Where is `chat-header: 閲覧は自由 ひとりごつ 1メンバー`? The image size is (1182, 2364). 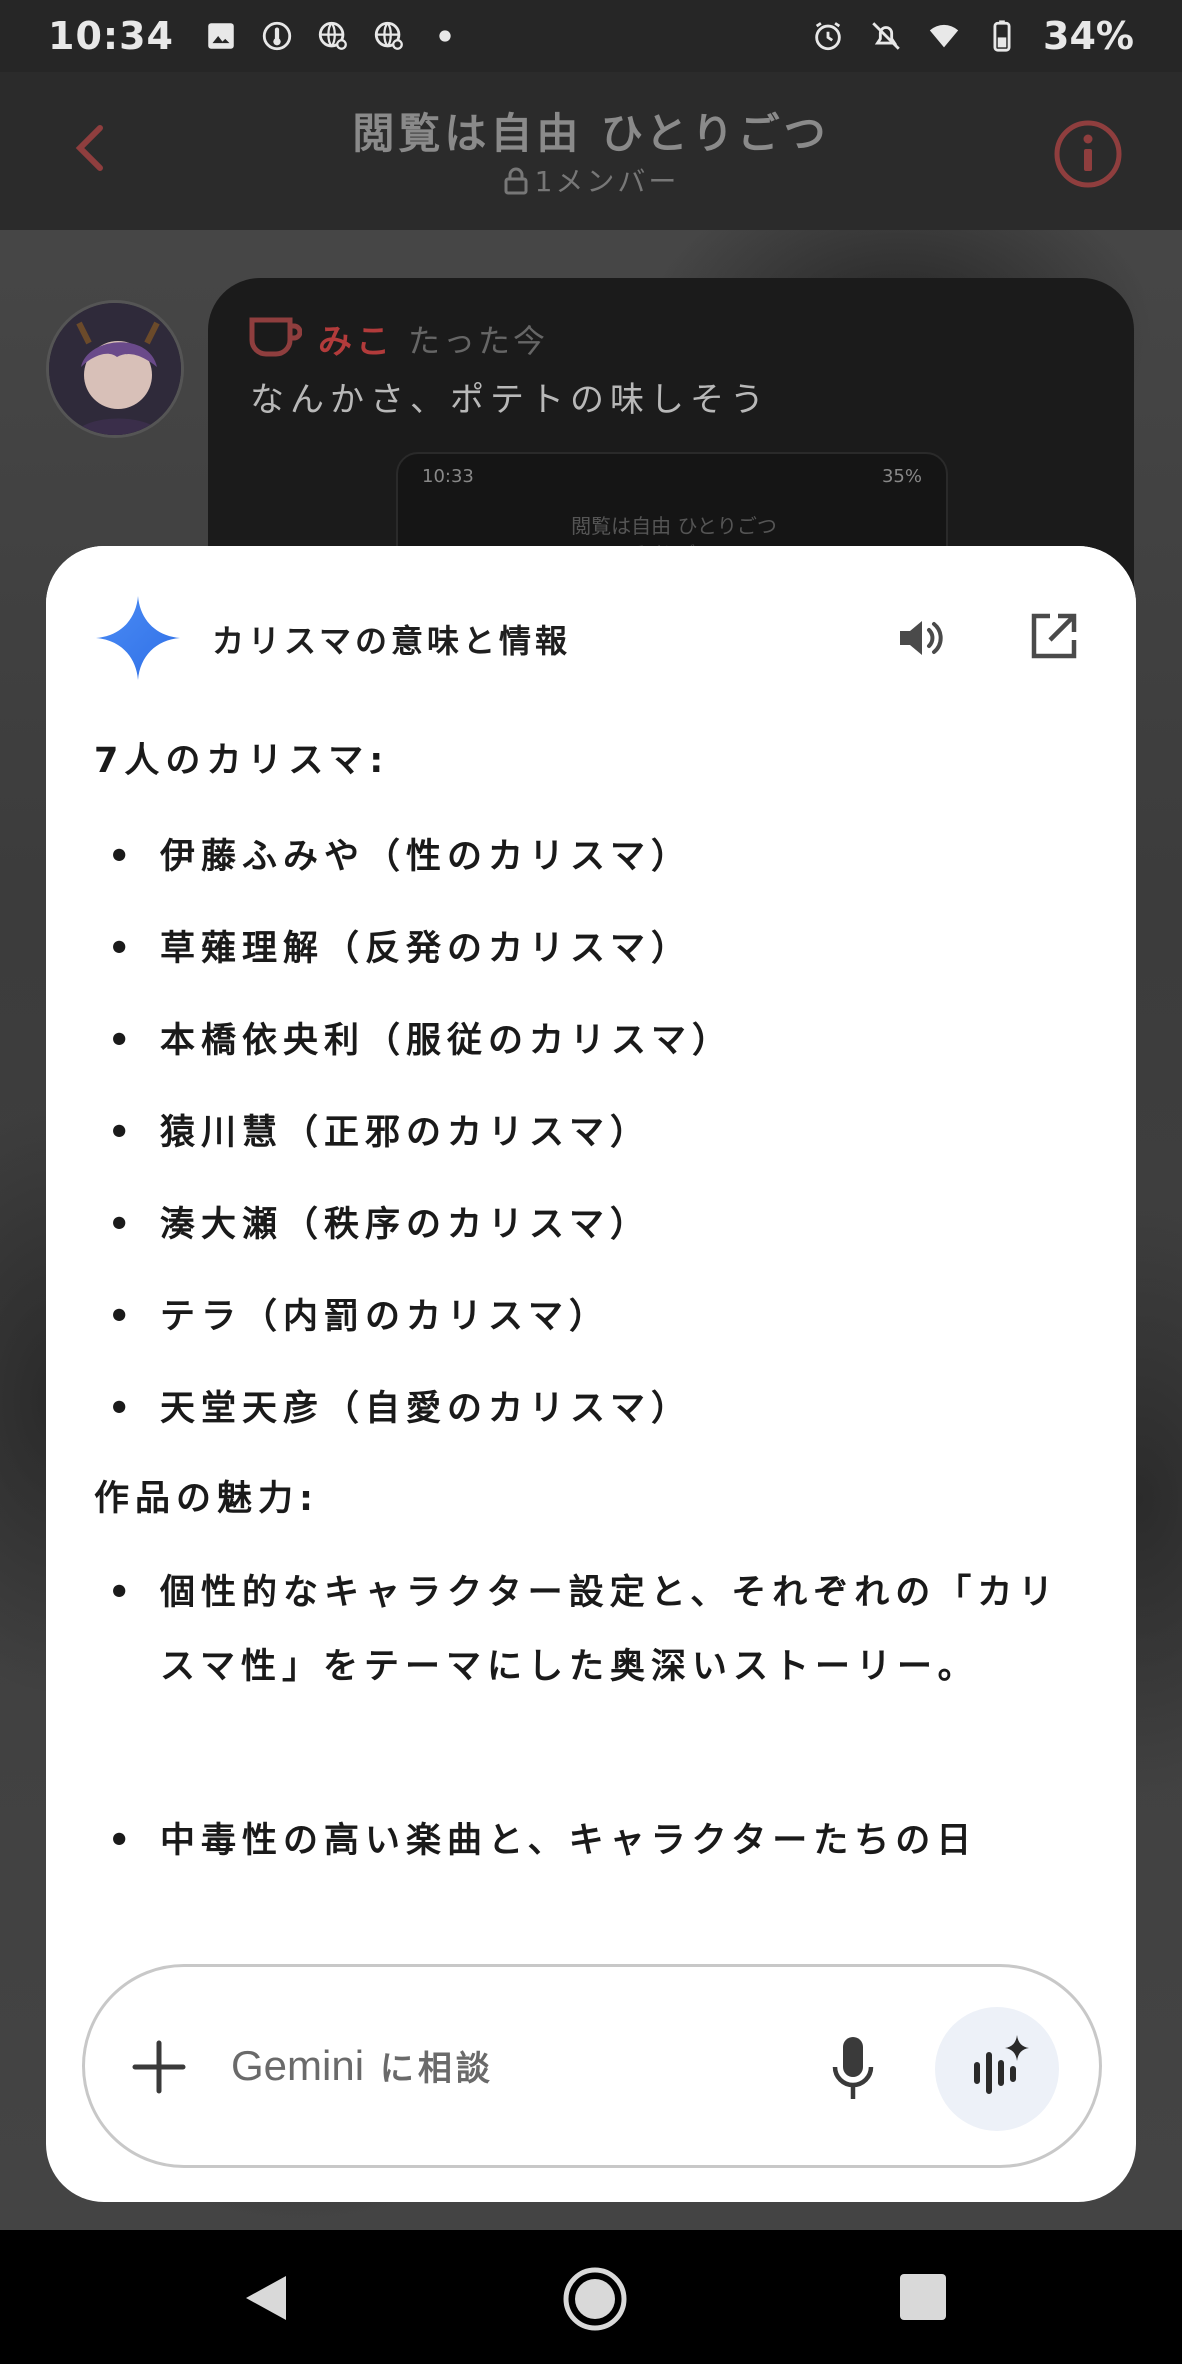 chat-header: 閲覧は自由 ひとりごつ 1メンバー is located at coordinates (591, 151).